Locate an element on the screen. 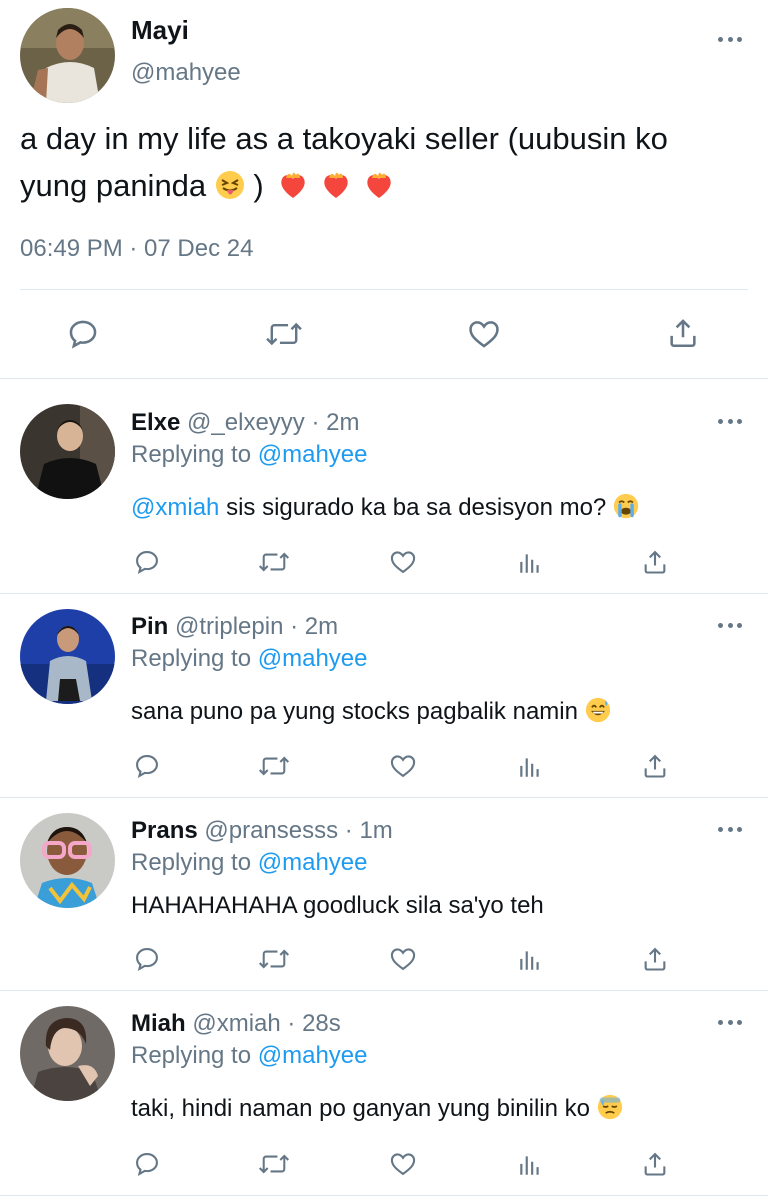 The image size is (768, 1200). reply-header: Miah @xmiah · 28s is located at coordinates (236, 1024).